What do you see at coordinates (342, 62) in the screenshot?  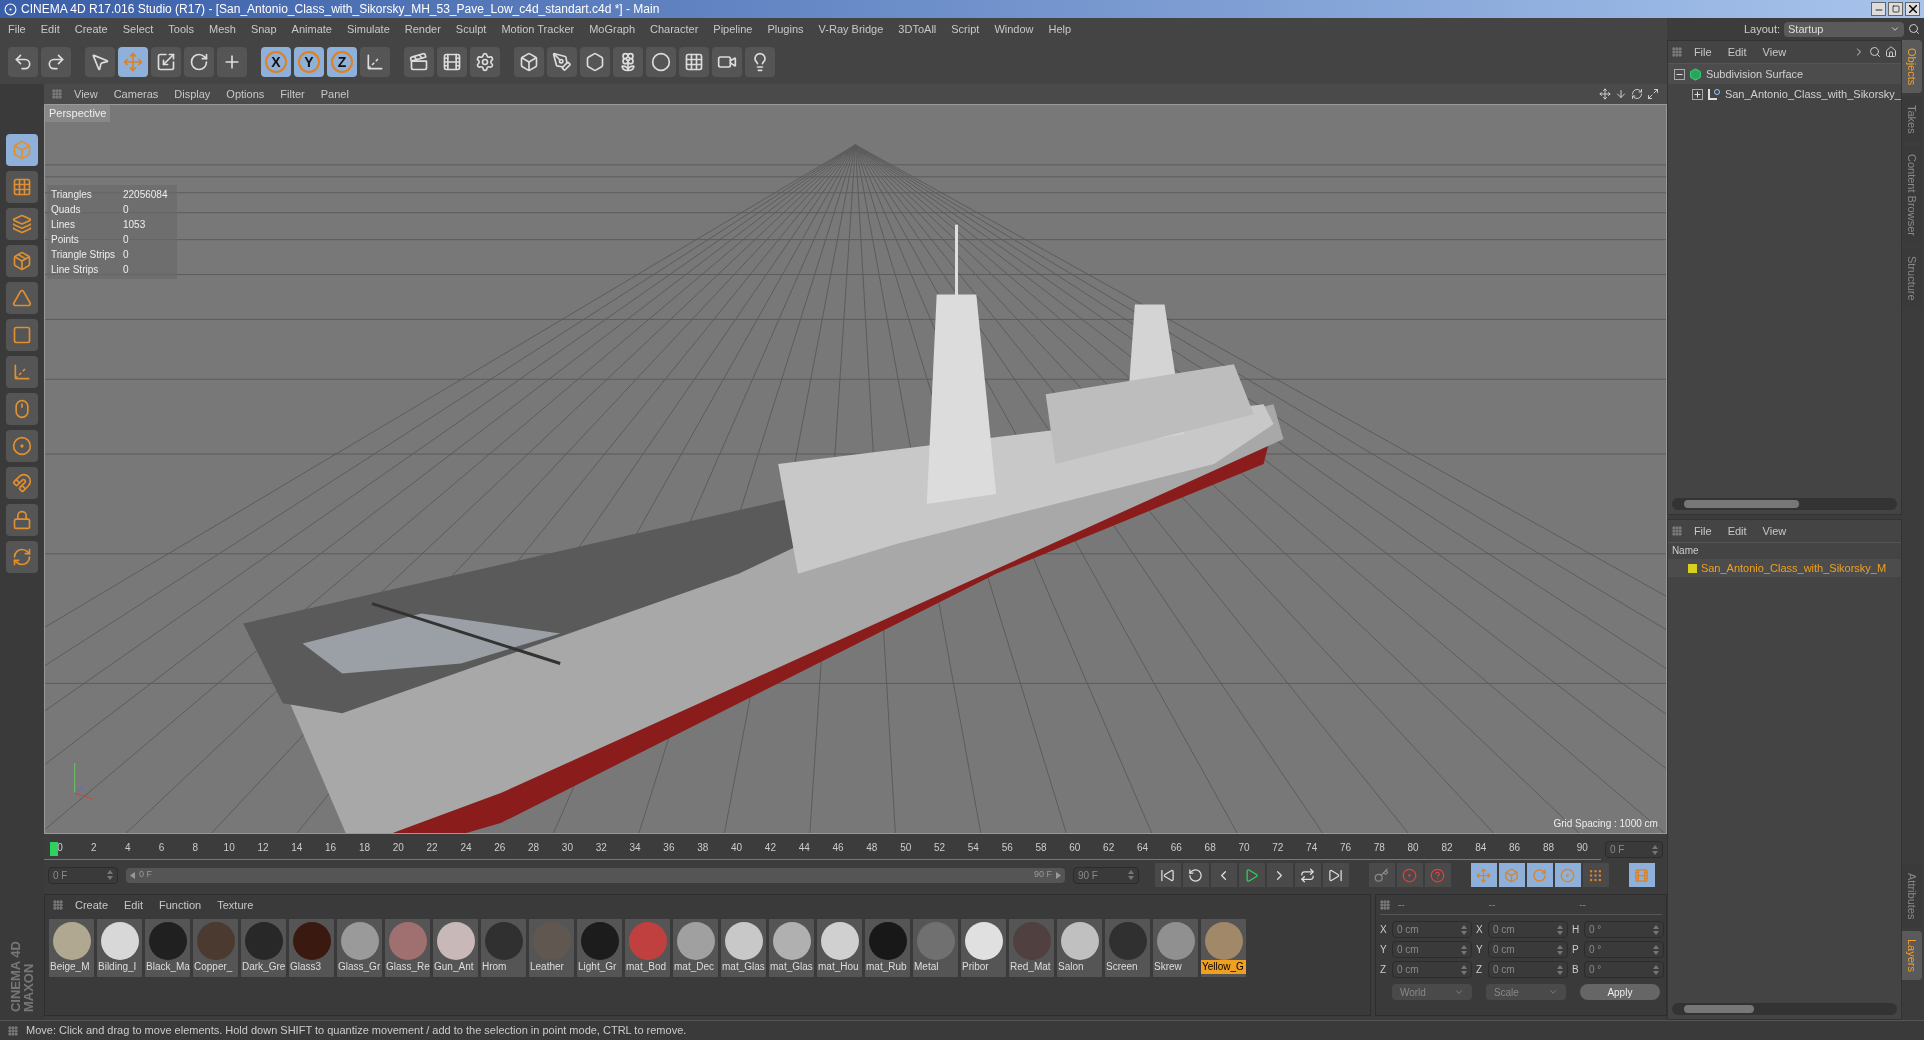 I see `axis-lock-button: Z` at bounding box center [342, 62].